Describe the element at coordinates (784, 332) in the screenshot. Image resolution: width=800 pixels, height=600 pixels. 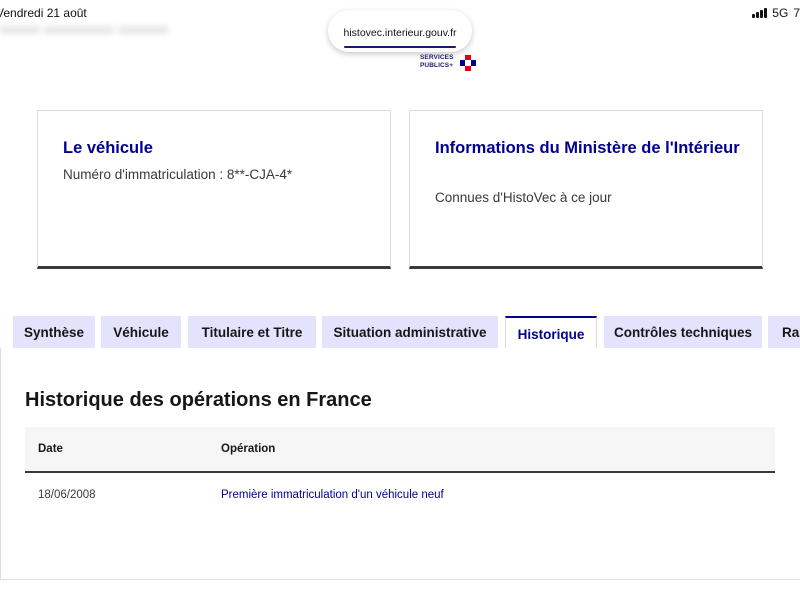
I see `tab-rapport: Rap` at that location.